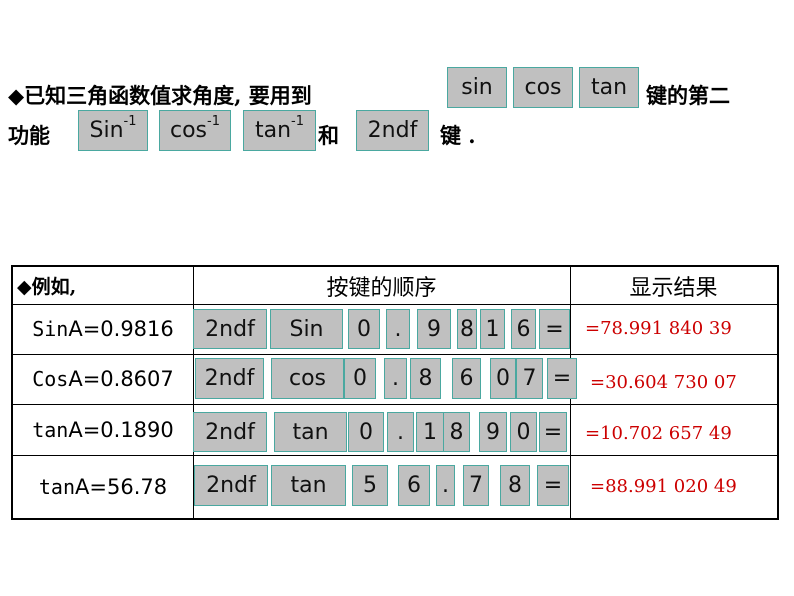  Describe the element at coordinates (306, 329) in the screenshot. I see `calculator-key: Sin` at that location.